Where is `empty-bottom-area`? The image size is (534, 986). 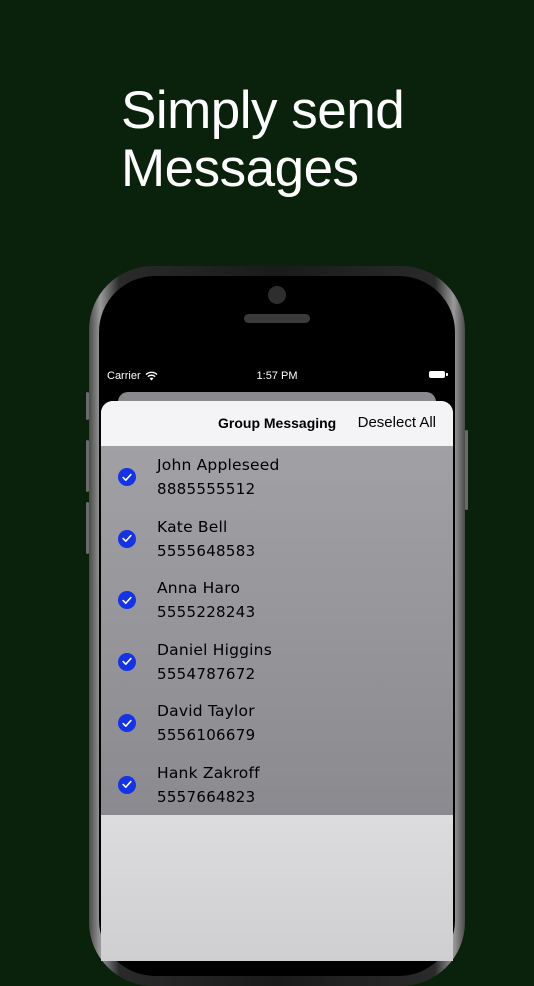 empty-bottom-area is located at coordinates (277, 888).